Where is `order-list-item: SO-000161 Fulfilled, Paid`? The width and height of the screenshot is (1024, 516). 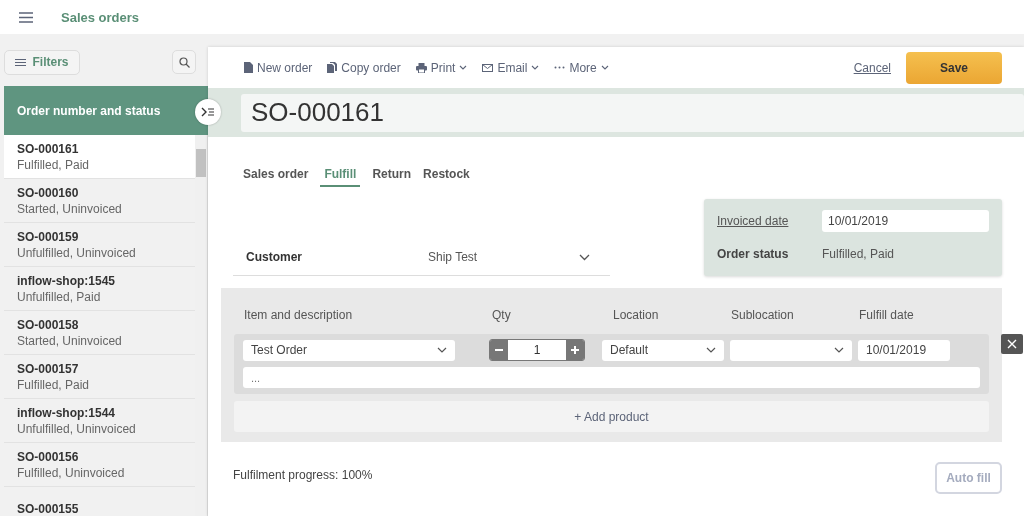 order-list-item: SO-000161 Fulfilled, Paid is located at coordinates (99, 157).